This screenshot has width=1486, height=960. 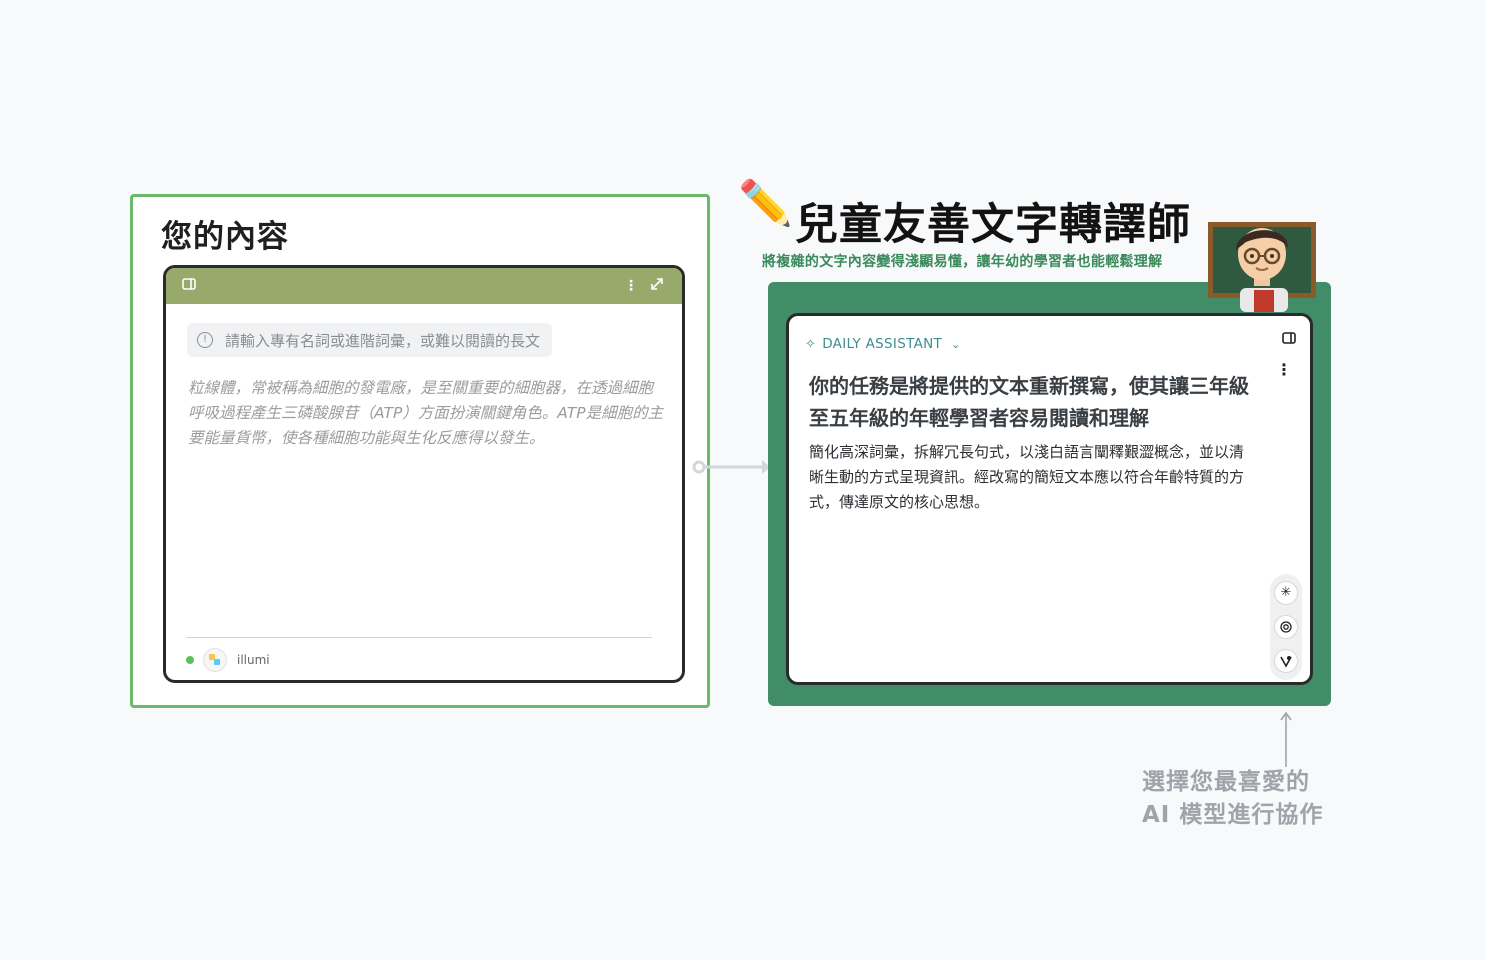 I want to click on input-hint: ! 請輸入專有名詞或進階詞彙，或難以閱讀的長文, so click(x=370, y=340).